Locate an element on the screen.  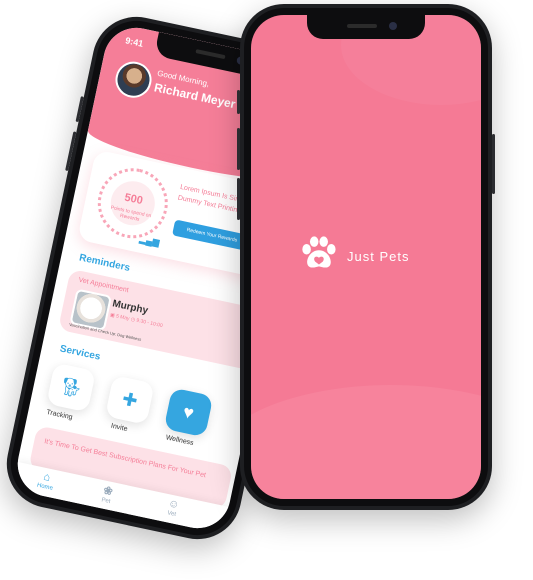
services-title: Services is located at coordinates (80, 353).